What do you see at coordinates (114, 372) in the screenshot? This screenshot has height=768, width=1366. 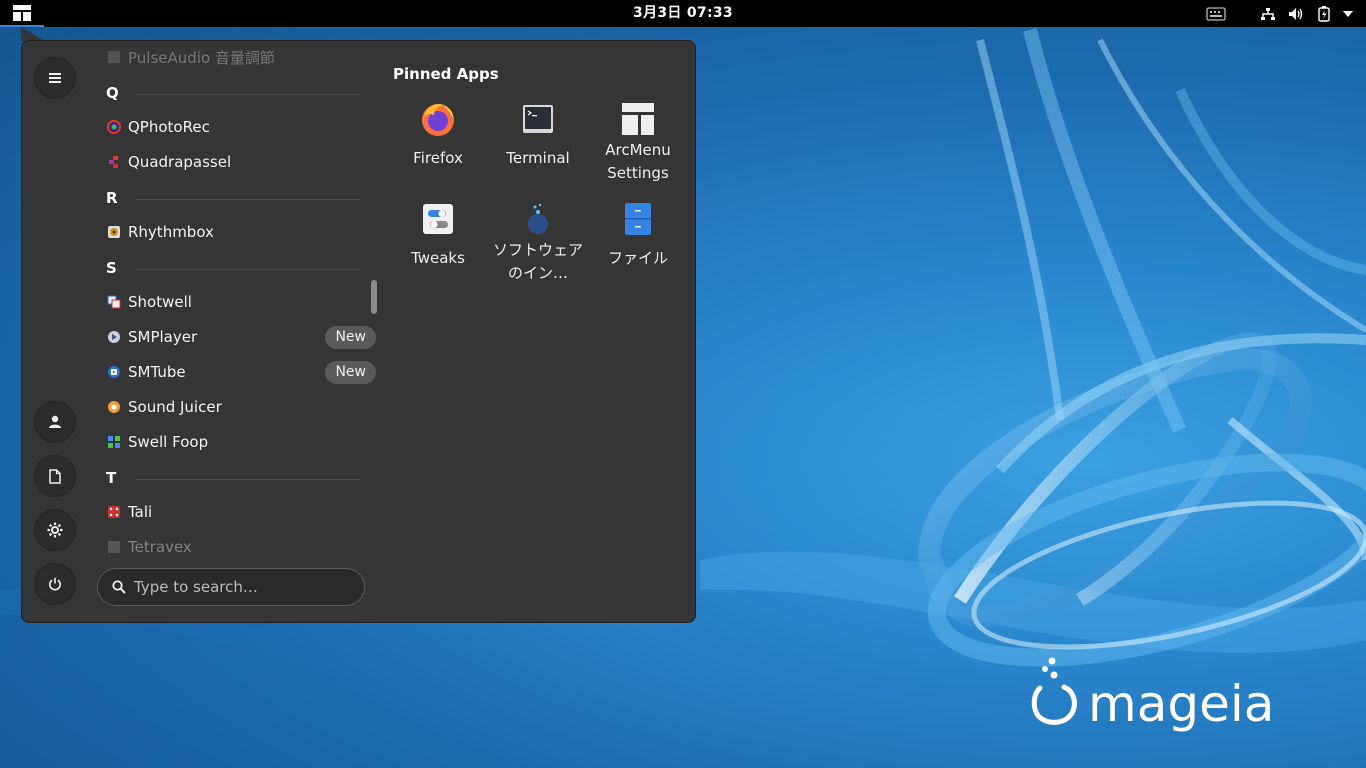 I see `smtube-icon` at bounding box center [114, 372].